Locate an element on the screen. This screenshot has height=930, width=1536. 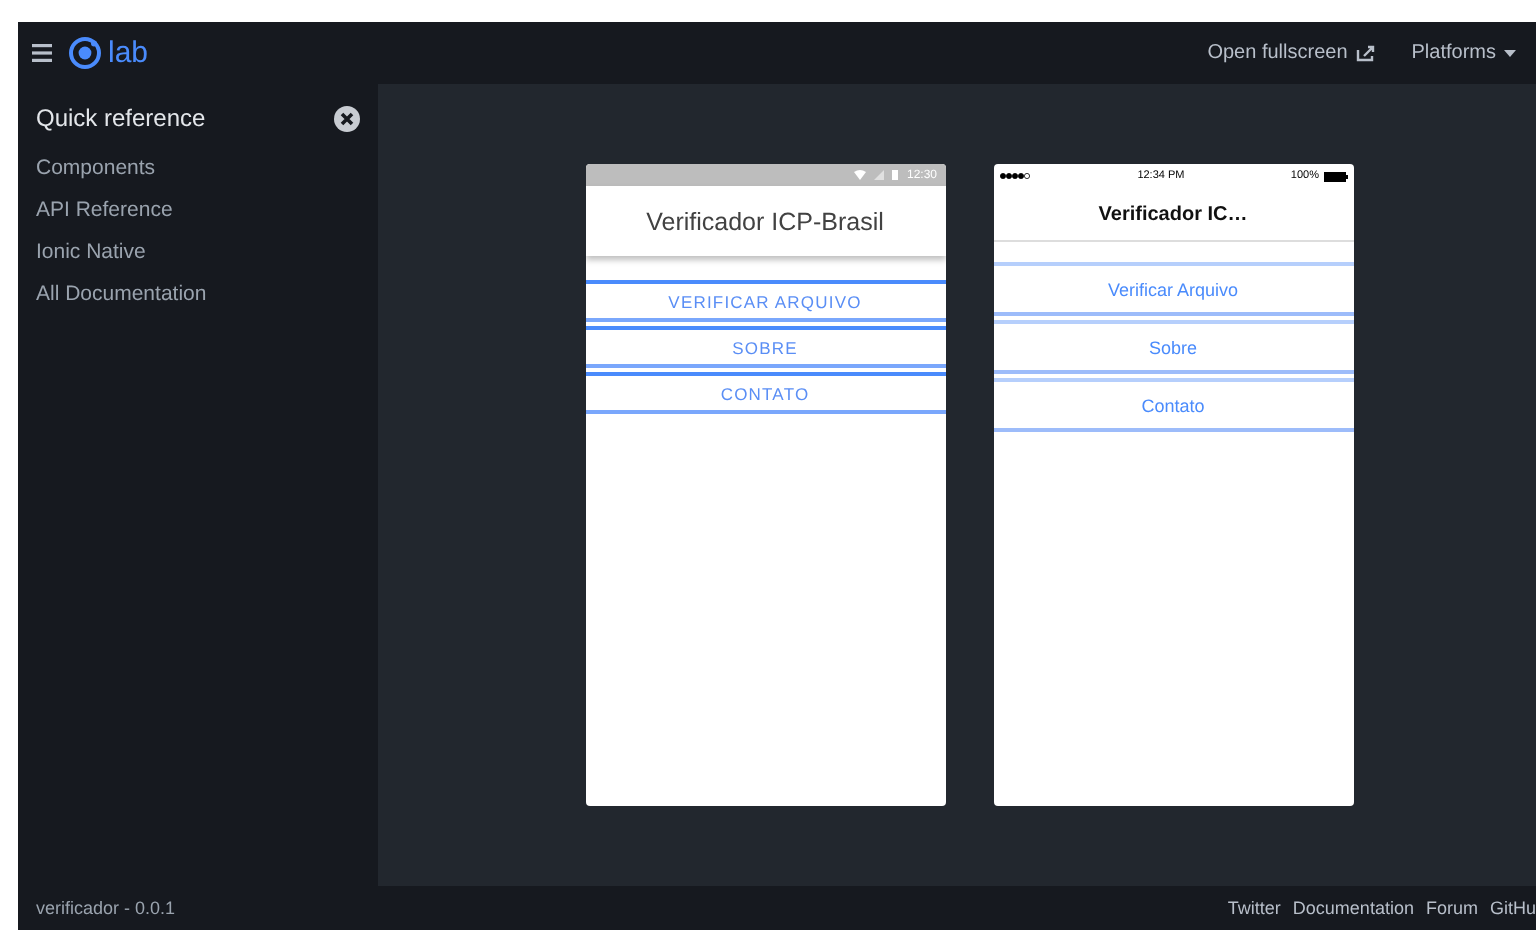
external-link-icon is located at coordinates (1365, 53).